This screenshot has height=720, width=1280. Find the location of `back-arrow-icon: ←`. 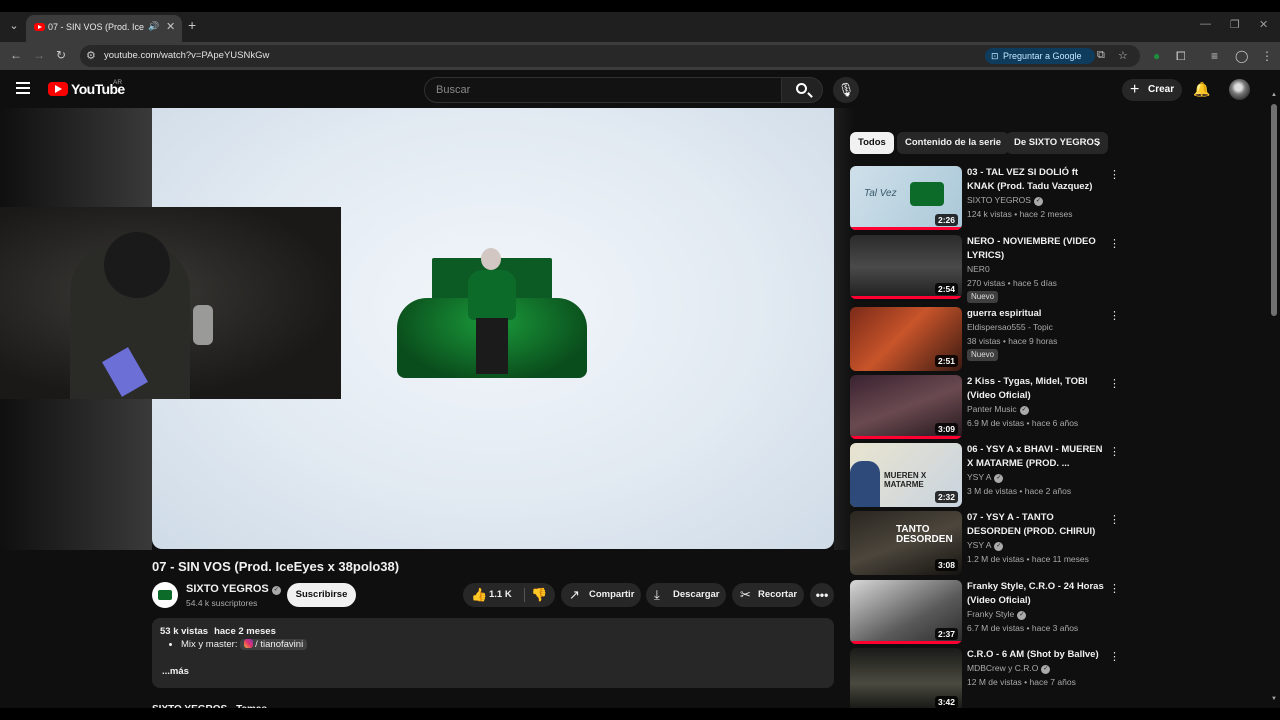

back-arrow-icon: ← is located at coordinates (16, 55).